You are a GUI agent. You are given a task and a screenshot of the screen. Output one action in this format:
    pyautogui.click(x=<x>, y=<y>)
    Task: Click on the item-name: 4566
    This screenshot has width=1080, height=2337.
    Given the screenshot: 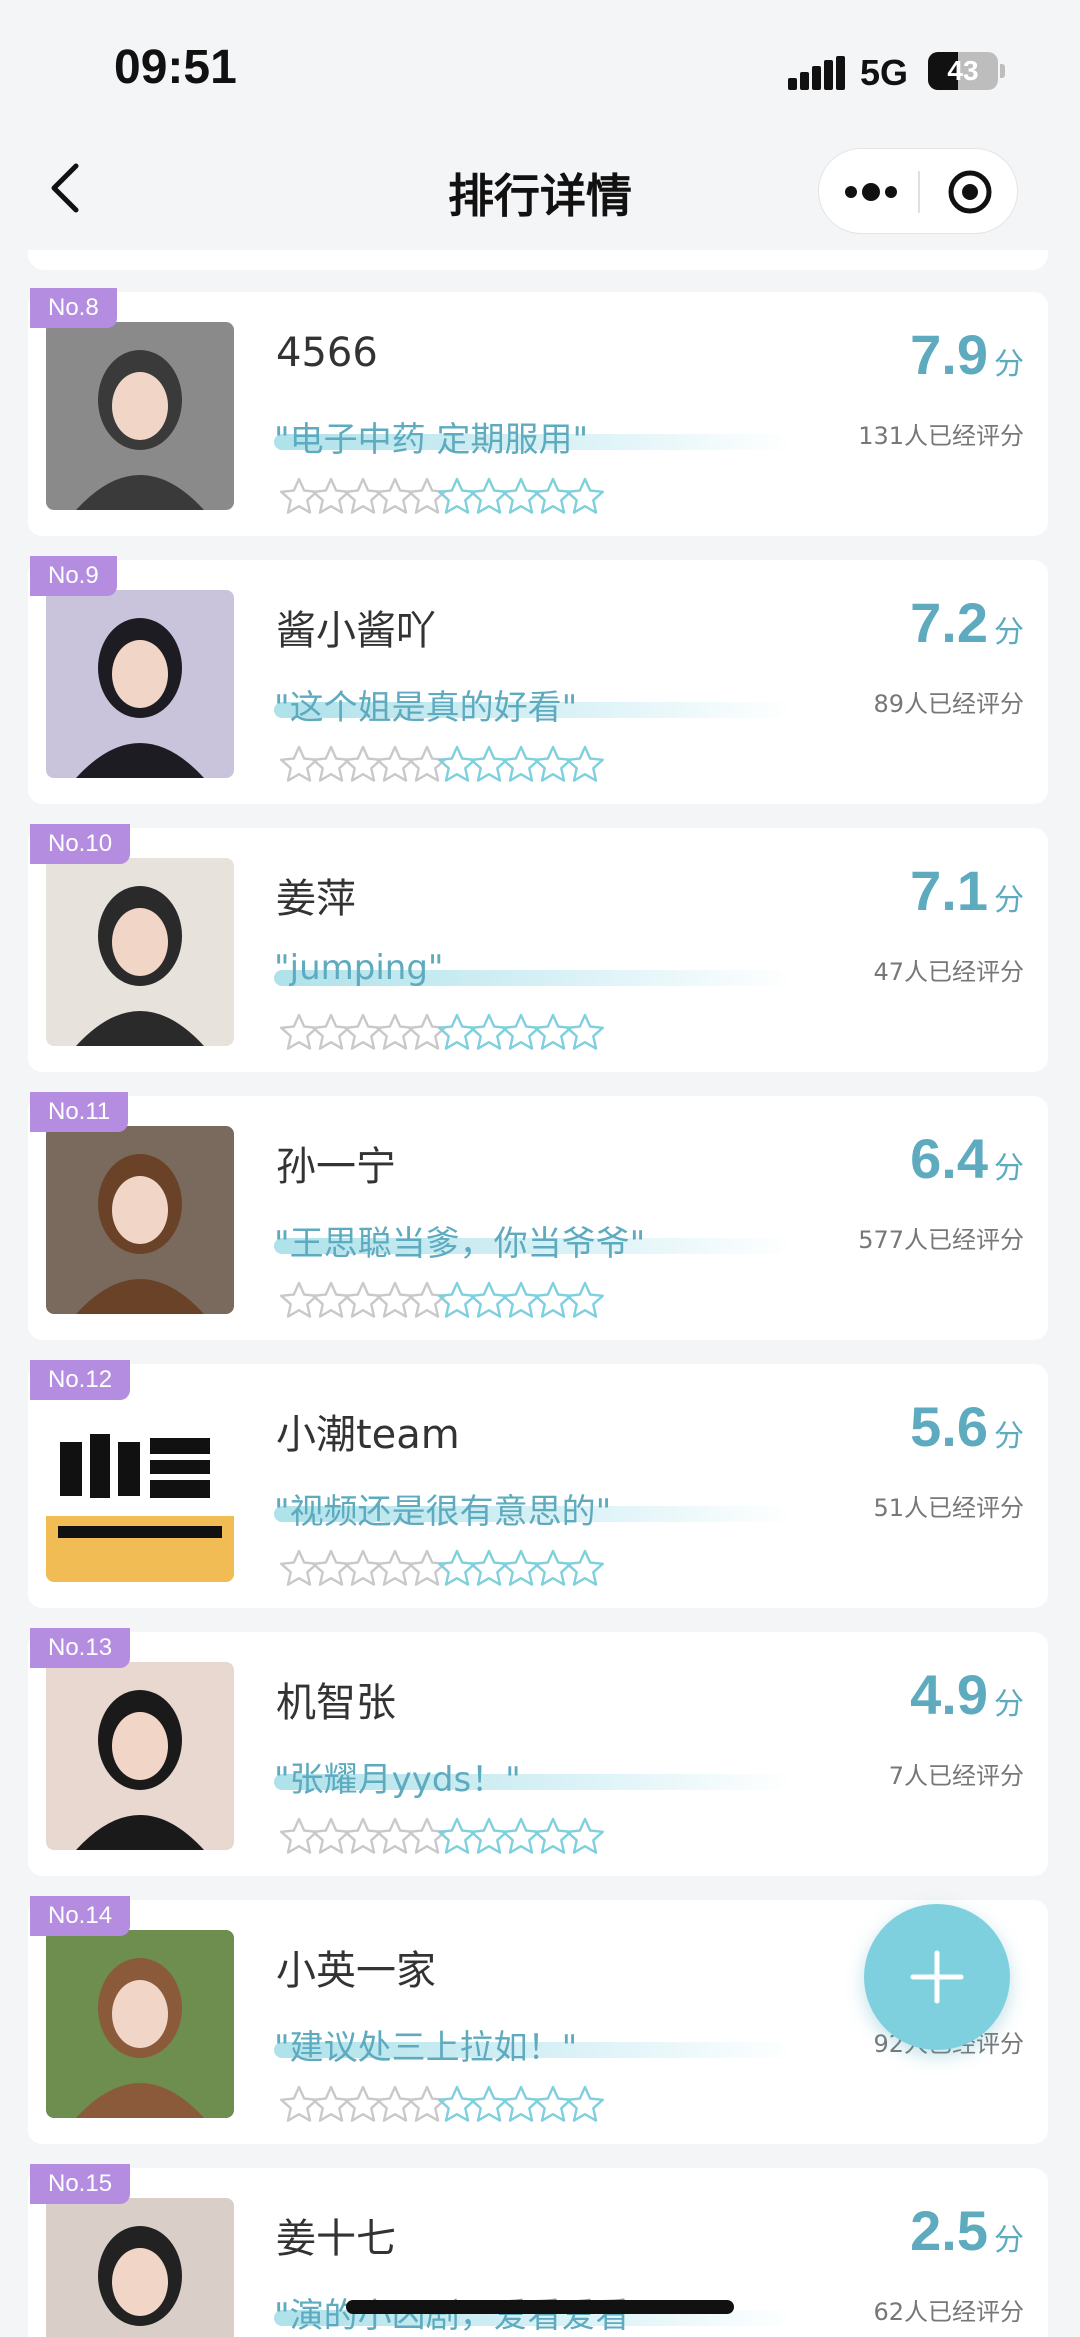 What is the action you would take?
    pyautogui.click(x=327, y=353)
    